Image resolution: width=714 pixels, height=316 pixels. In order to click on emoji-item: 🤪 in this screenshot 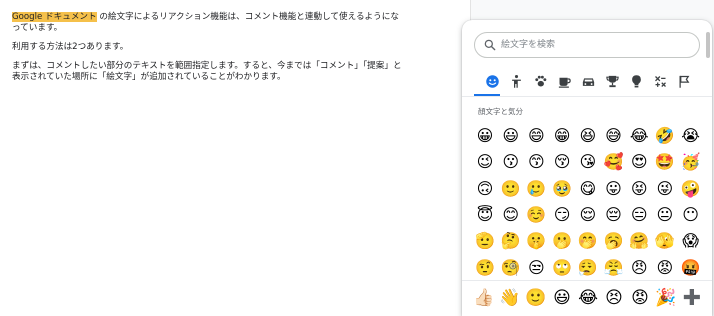, I will do `click(691, 189)`.